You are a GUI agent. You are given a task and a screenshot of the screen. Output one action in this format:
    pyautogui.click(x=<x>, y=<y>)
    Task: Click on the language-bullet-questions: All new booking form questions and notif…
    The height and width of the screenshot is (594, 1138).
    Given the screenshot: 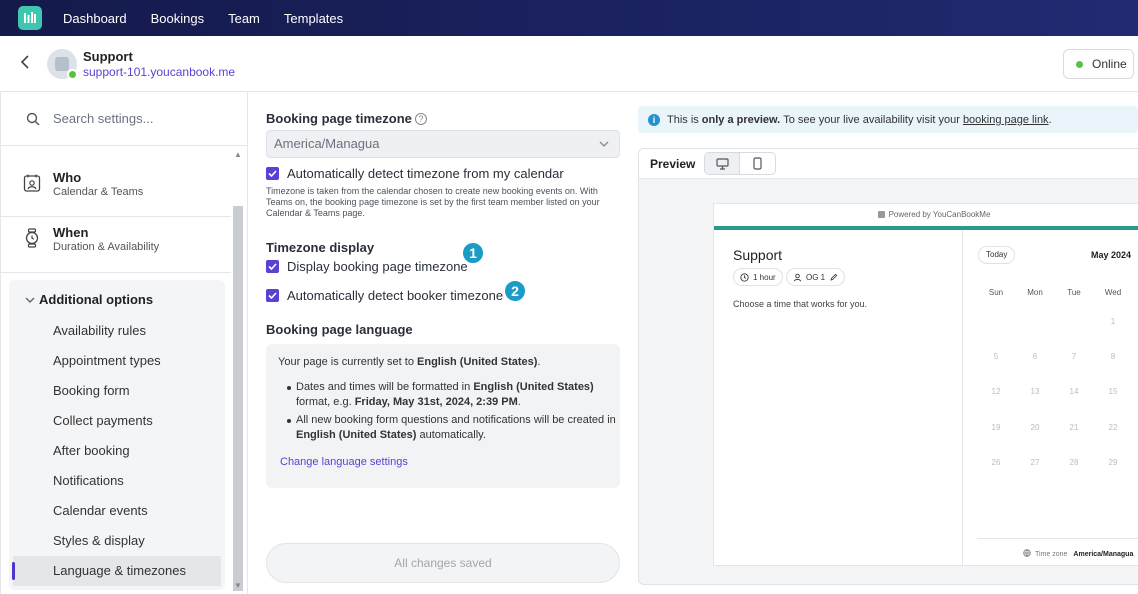 What is the action you would take?
    pyautogui.click(x=451, y=428)
    